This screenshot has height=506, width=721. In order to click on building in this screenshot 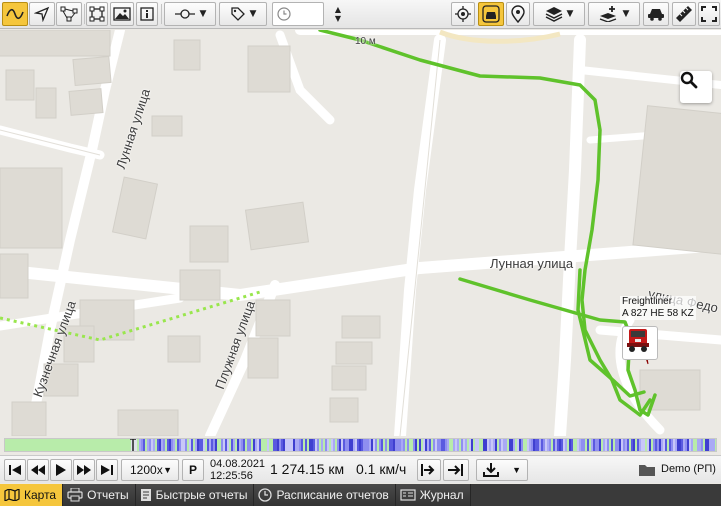, I will do `click(184, 349)`.